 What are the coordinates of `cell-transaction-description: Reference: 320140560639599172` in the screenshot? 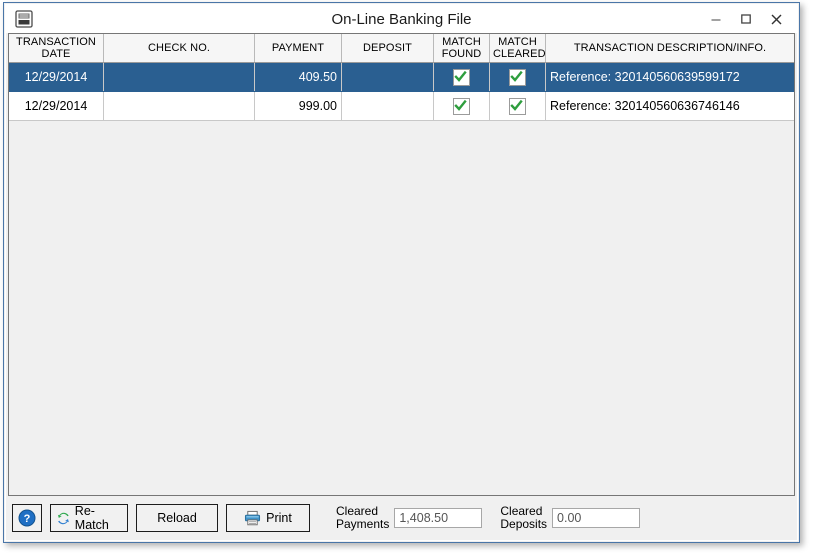 It's located at (669, 77).